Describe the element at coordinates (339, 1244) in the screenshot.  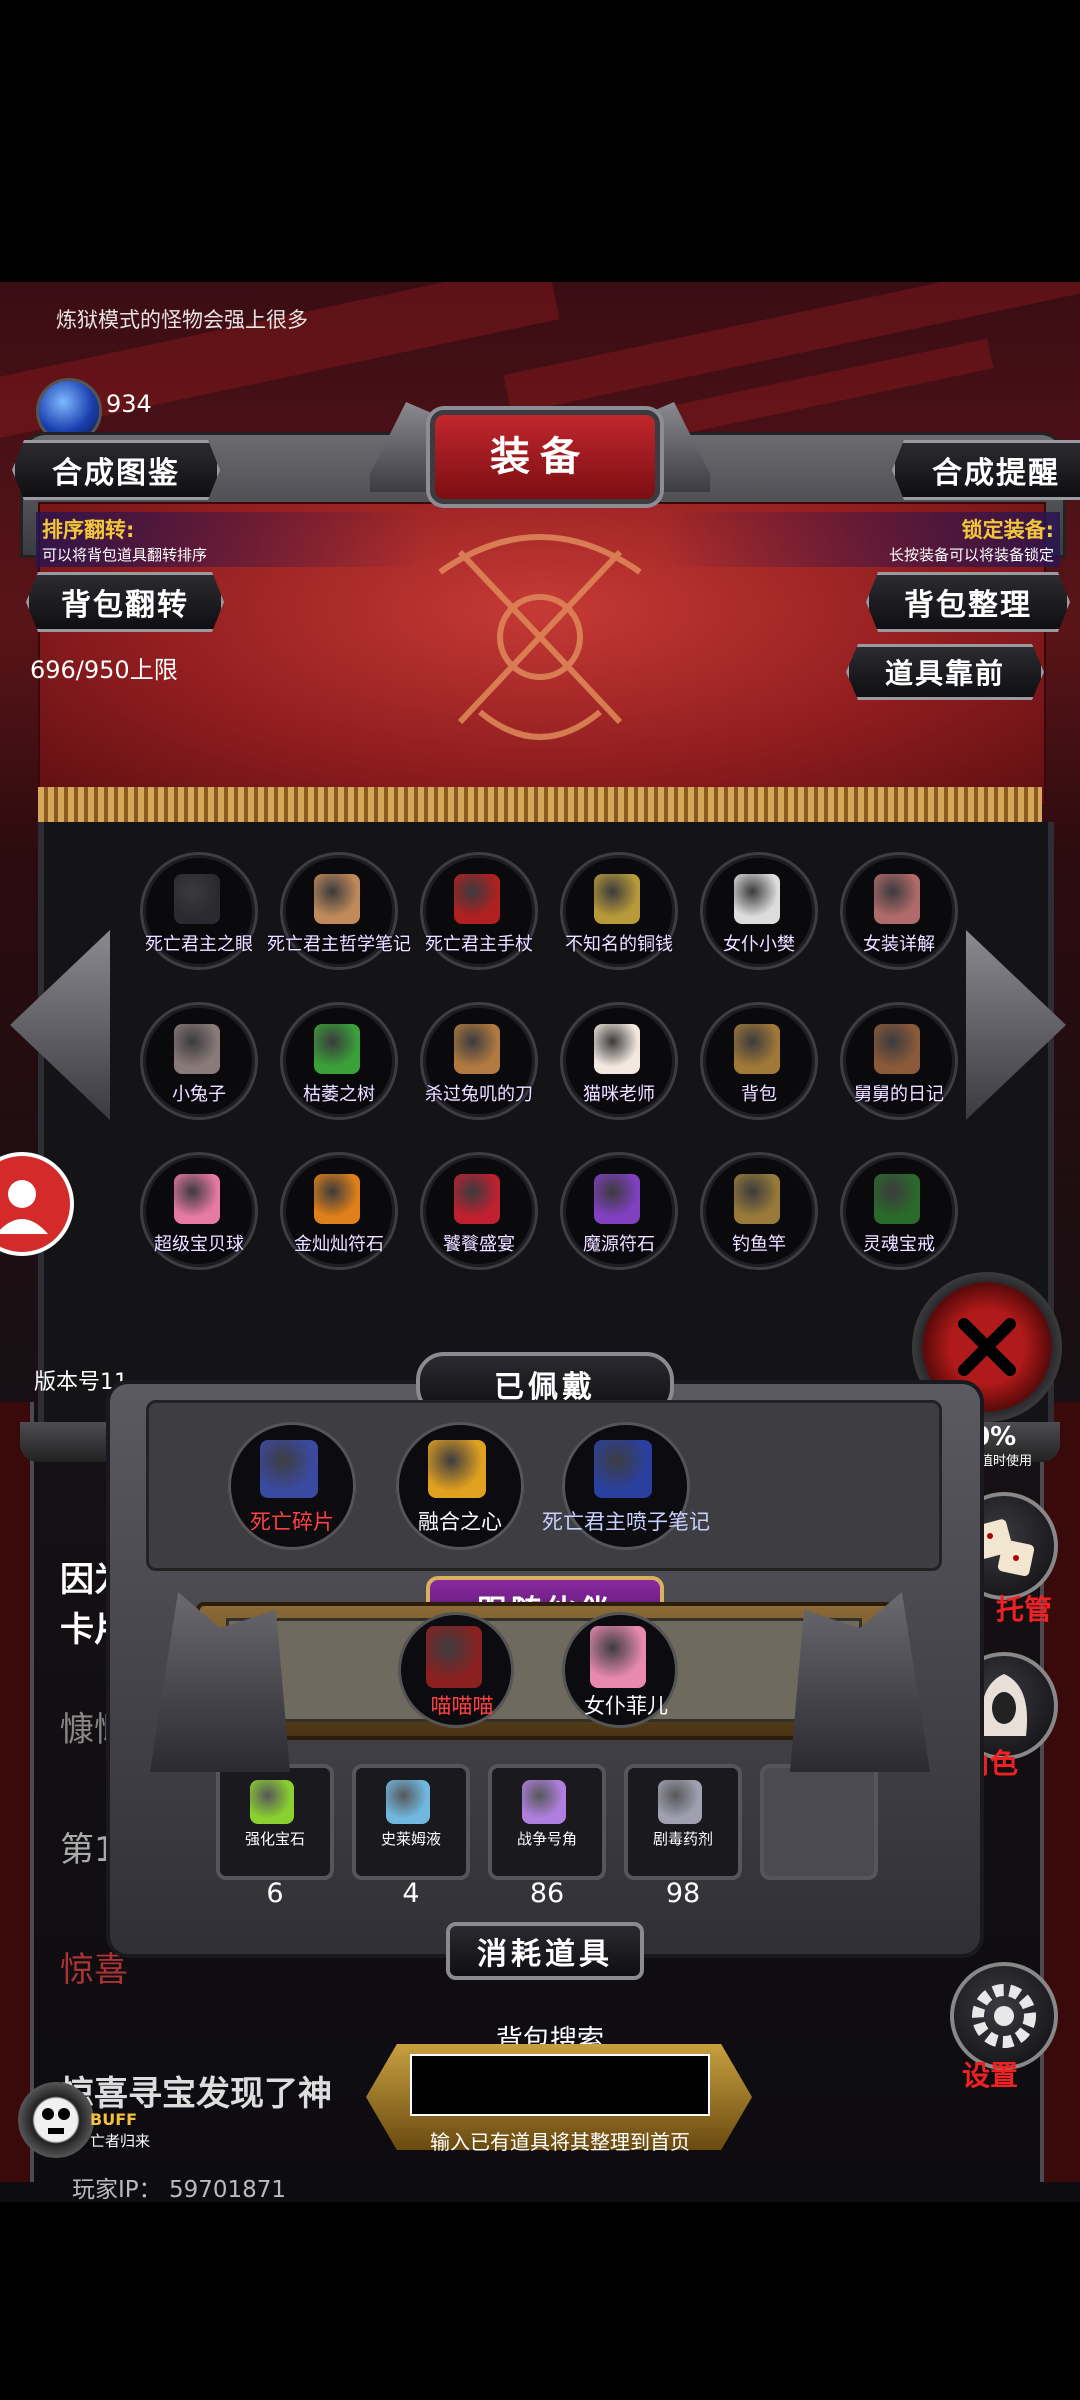
I see `item-label: 金灿灿符石` at that location.